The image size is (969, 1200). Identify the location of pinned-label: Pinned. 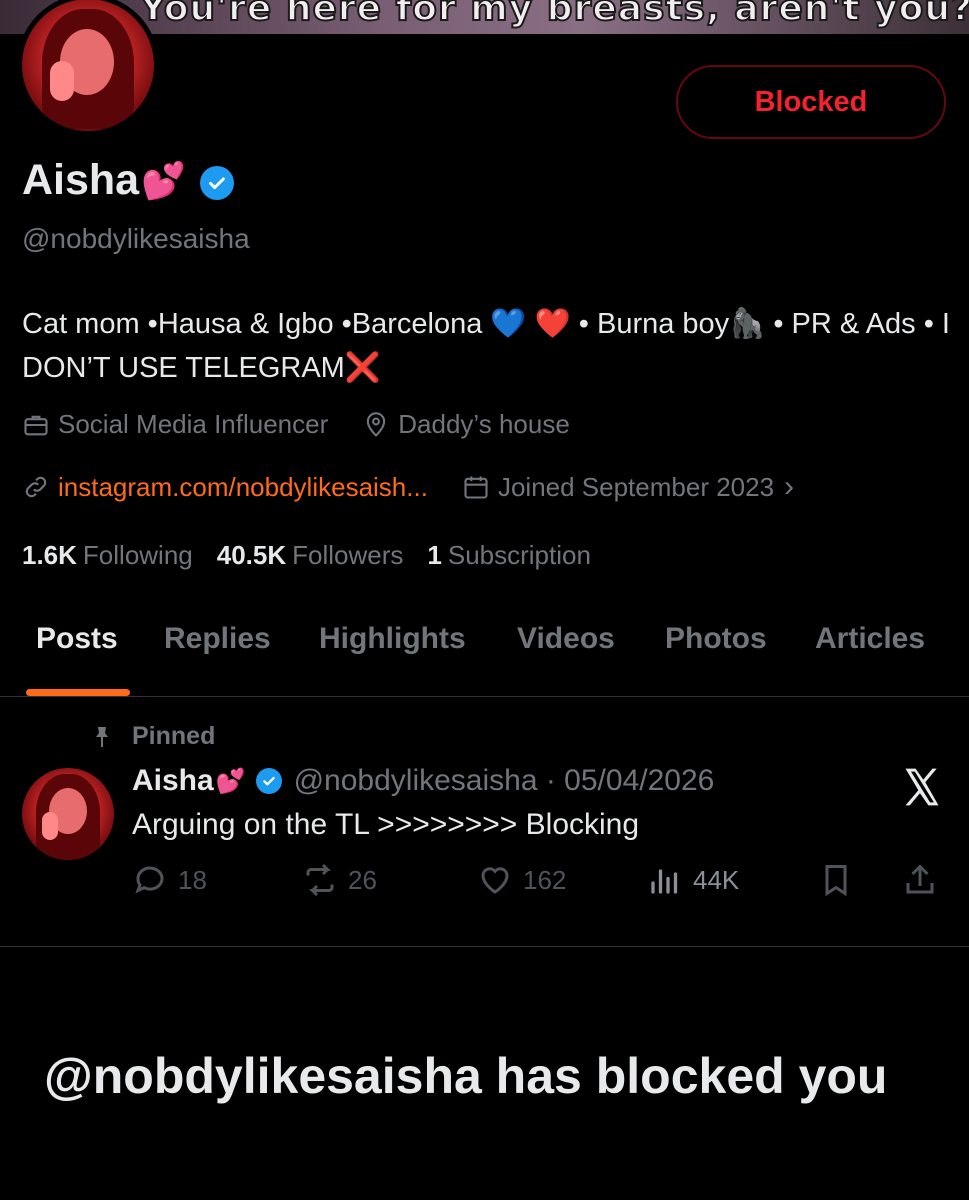
(174, 736).